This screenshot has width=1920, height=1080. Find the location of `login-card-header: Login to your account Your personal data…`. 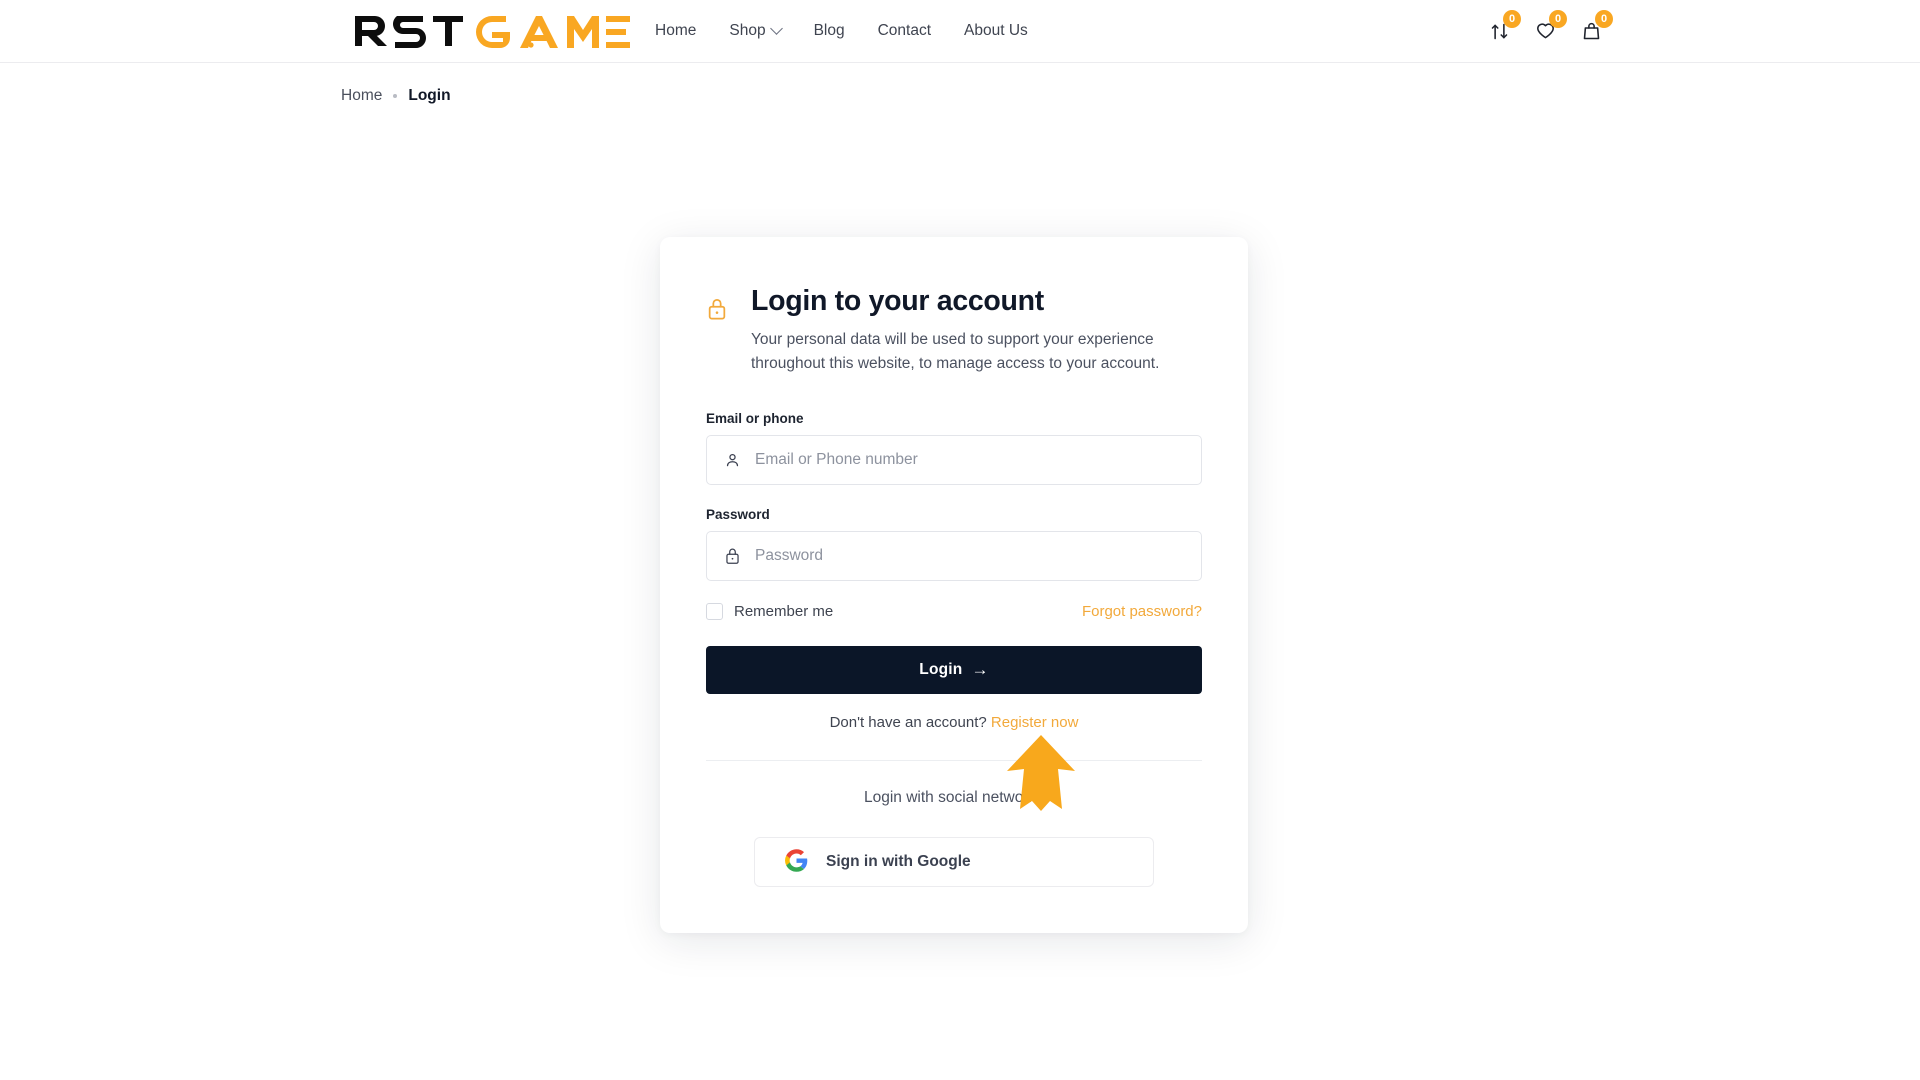

login-card-header: Login to your account Your personal data… is located at coordinates (954, 331).